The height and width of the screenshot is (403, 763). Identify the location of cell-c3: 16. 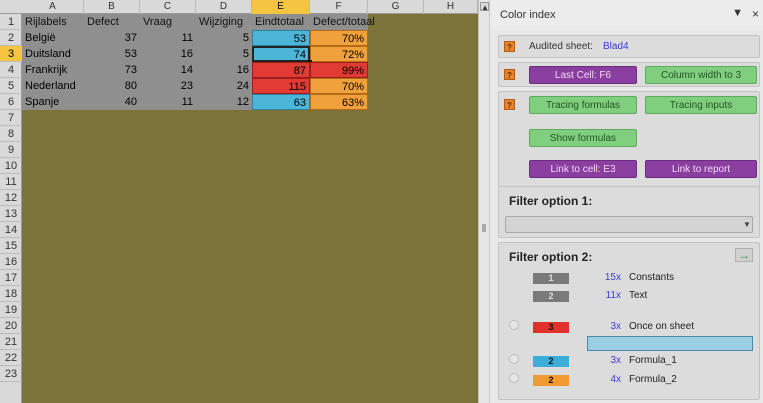
(168, 54).